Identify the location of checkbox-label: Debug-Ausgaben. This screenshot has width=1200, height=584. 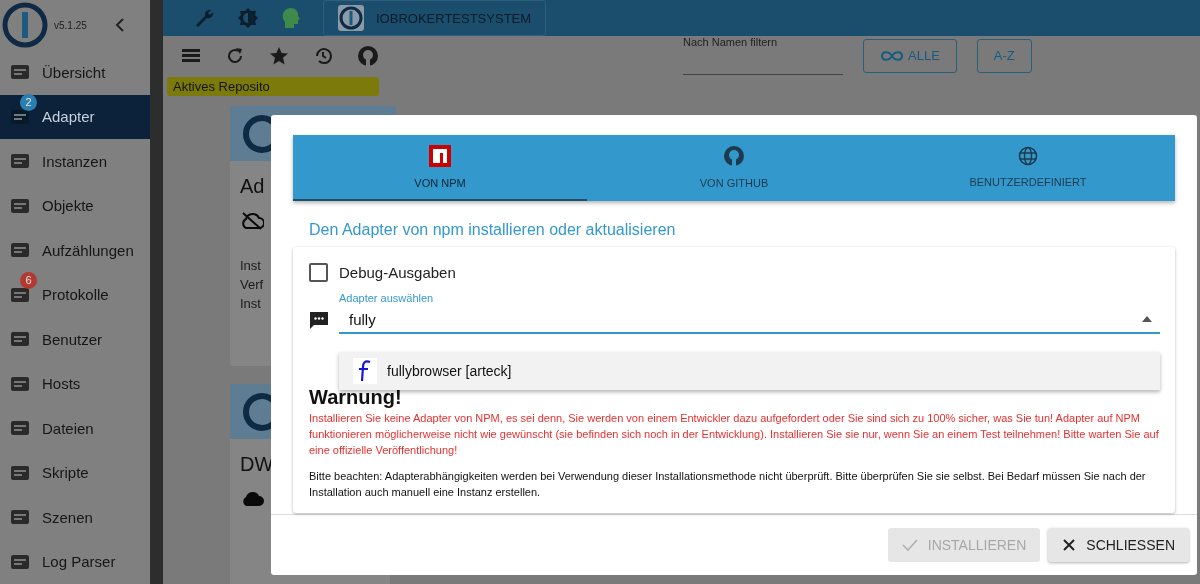
(397, 272).